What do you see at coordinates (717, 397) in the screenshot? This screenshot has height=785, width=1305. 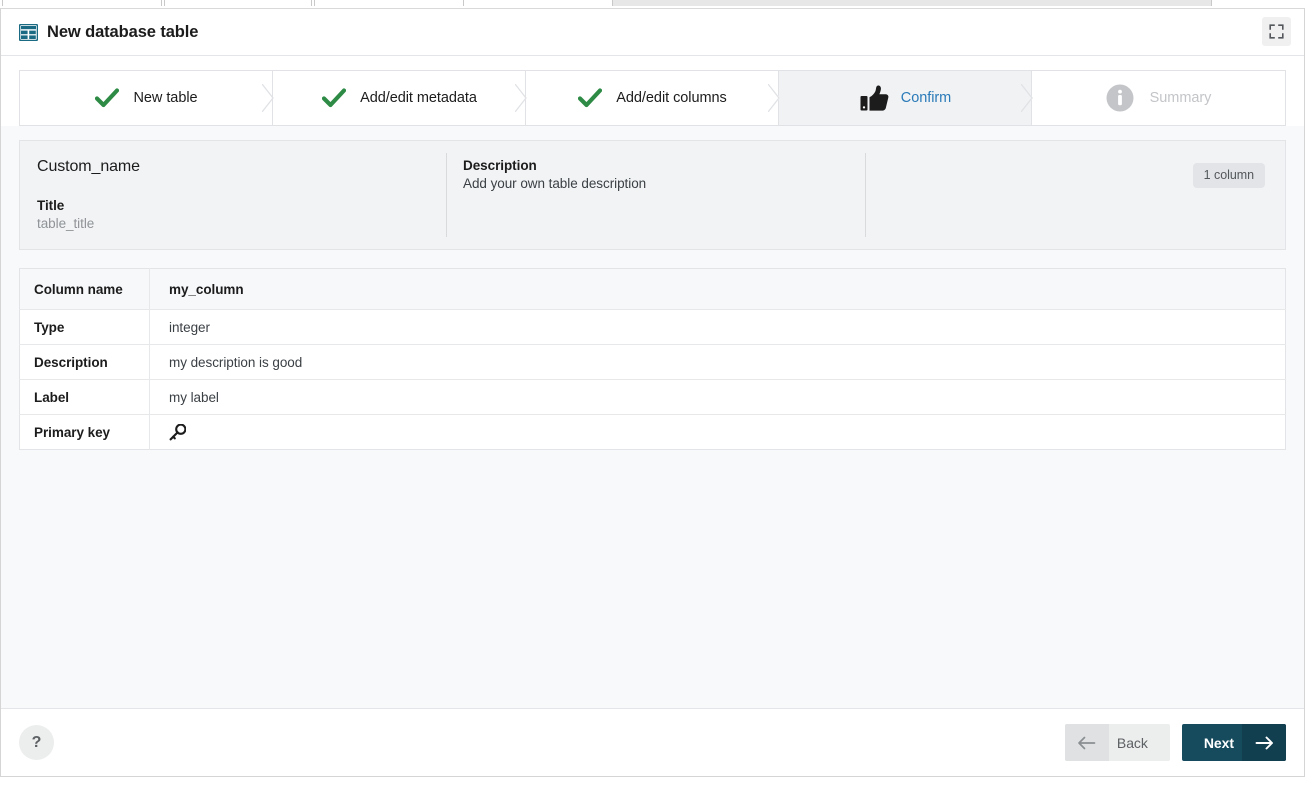 I see `row-value: my label` at bounding box center [717, 397].